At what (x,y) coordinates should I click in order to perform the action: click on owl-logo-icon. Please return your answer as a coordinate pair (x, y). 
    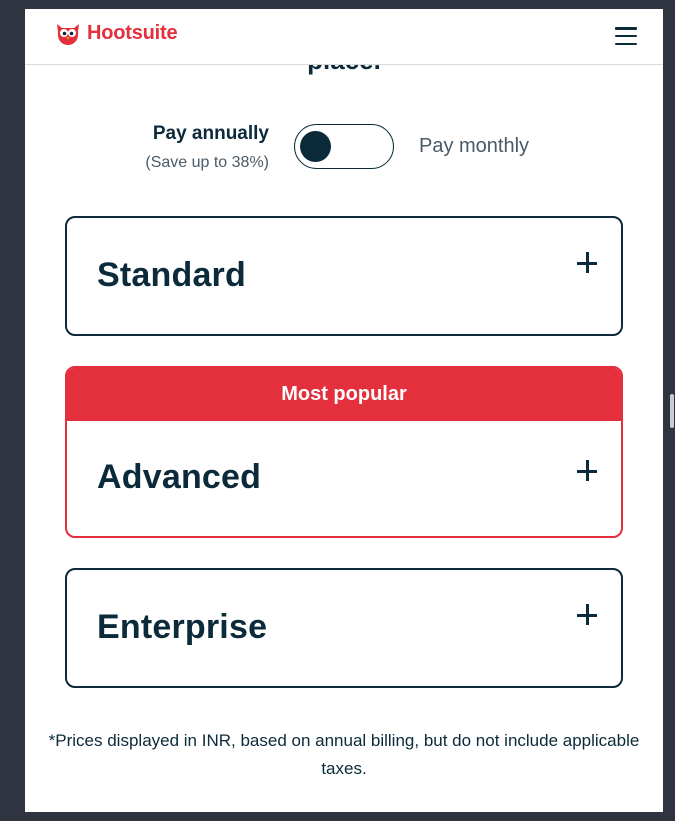
    Looking at the image, I should click on (68, 34).